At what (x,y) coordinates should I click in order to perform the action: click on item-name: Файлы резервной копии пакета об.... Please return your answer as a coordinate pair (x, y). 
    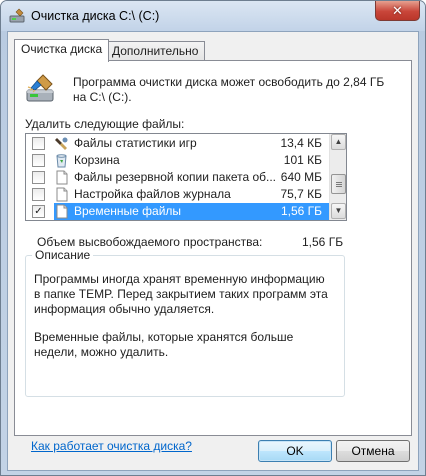
    Looking at the image, I should click on (175, 177).